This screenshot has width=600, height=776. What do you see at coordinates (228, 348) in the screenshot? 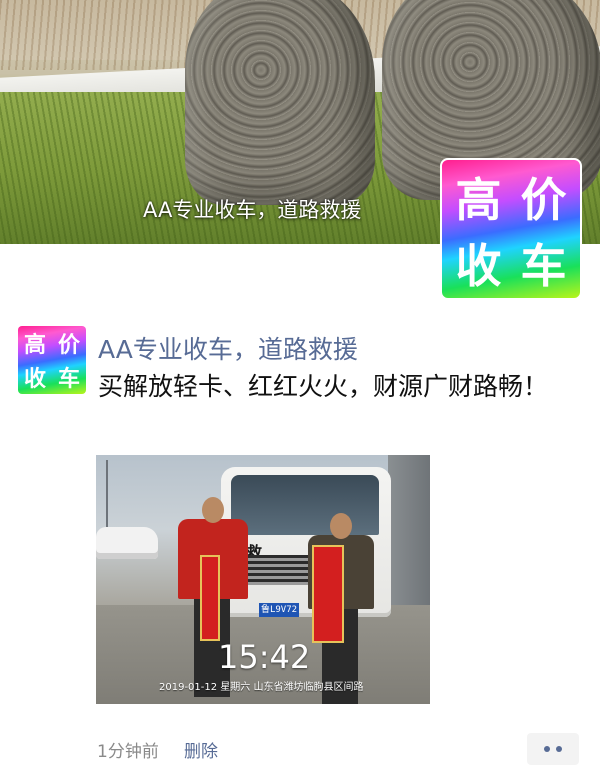
I see `post-author-name: AA专业收车，道路救援` at bounding box center [228, 348].